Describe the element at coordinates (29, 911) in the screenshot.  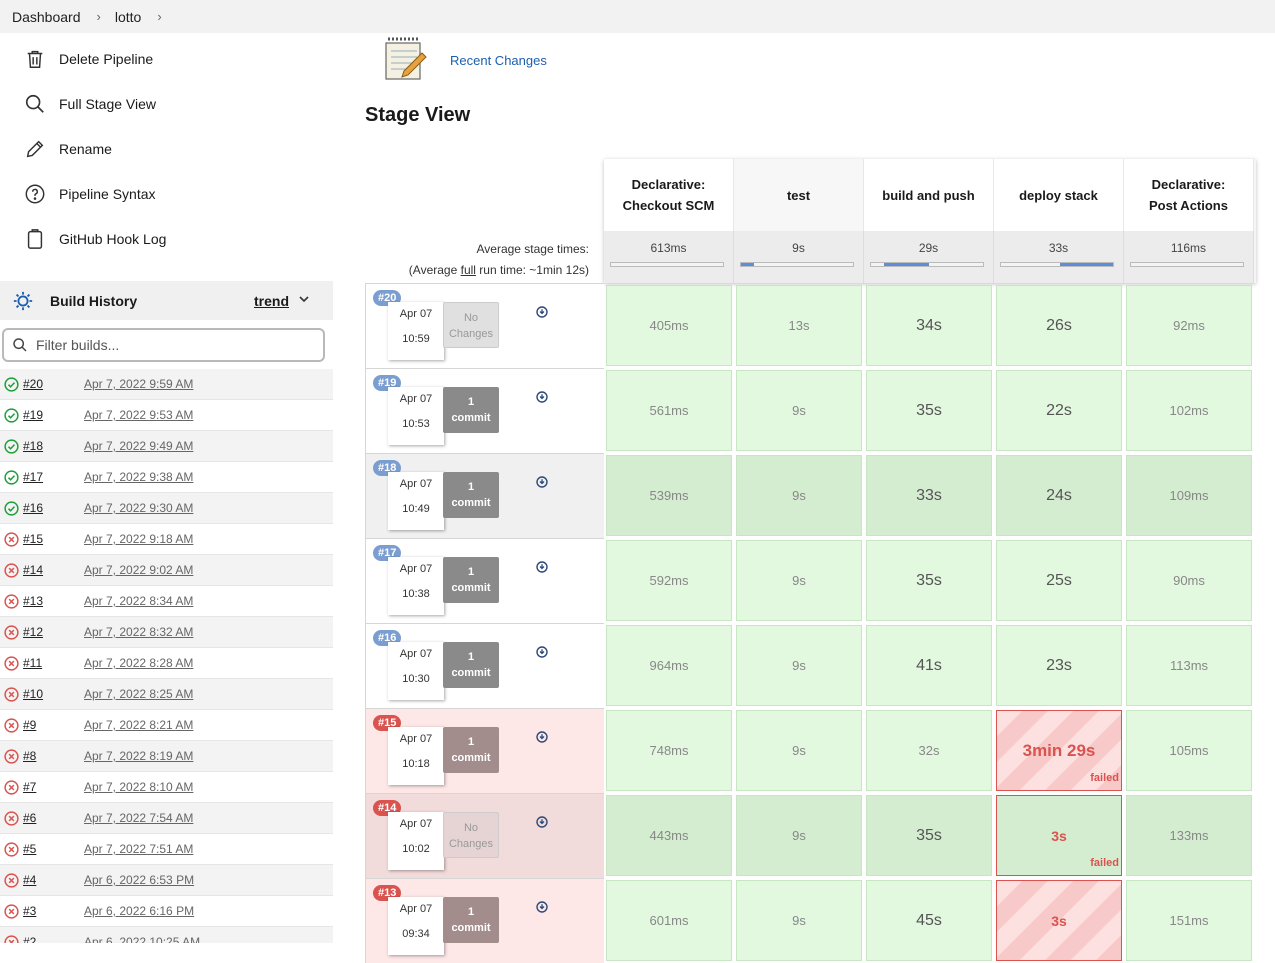
I see `build-number-link: #3` at that location.